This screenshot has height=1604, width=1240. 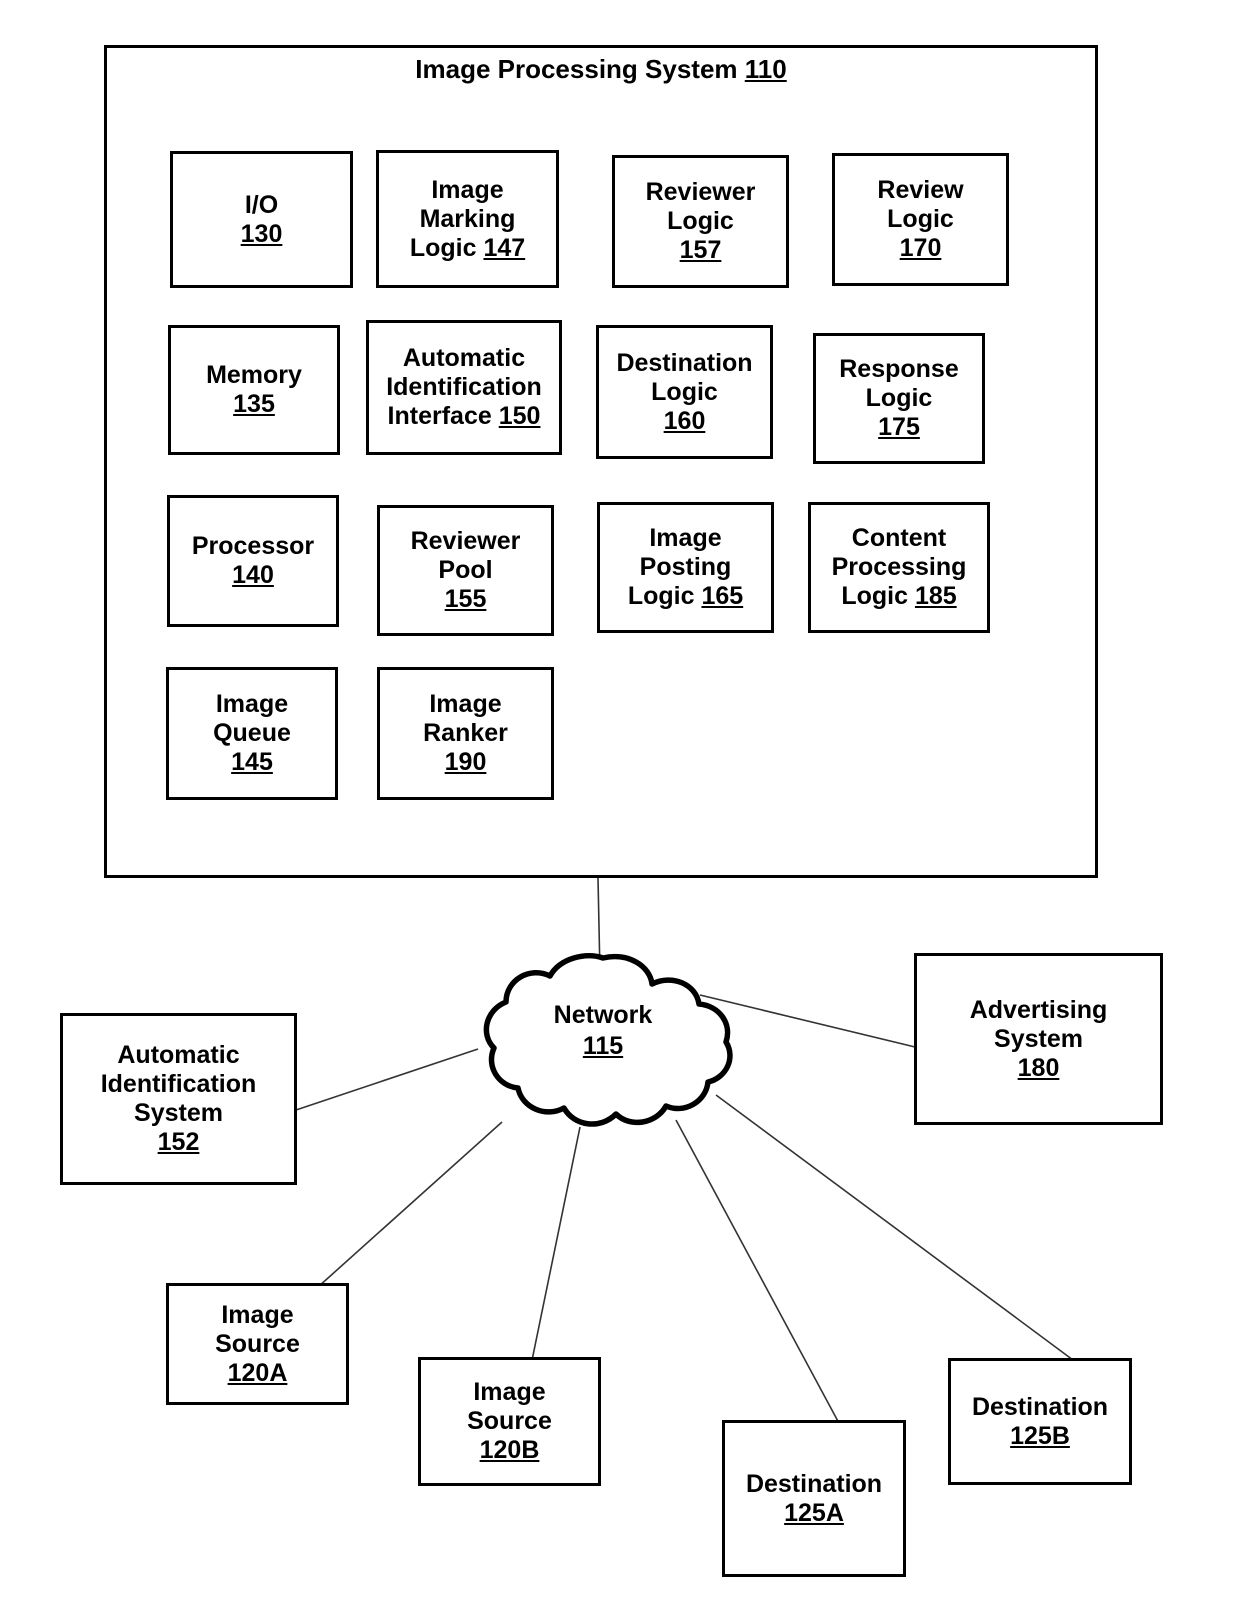 What do you see at coordinates (178, 1055) in the screenshot?
I see `node-automatic-identification-system-line-0: Automatic` at bounding box center [178, 1055].